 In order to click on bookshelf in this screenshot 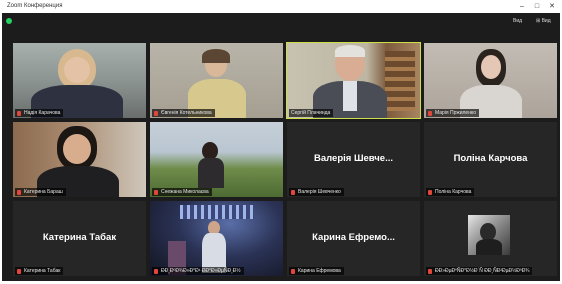, I will do `click(400, 81)`.